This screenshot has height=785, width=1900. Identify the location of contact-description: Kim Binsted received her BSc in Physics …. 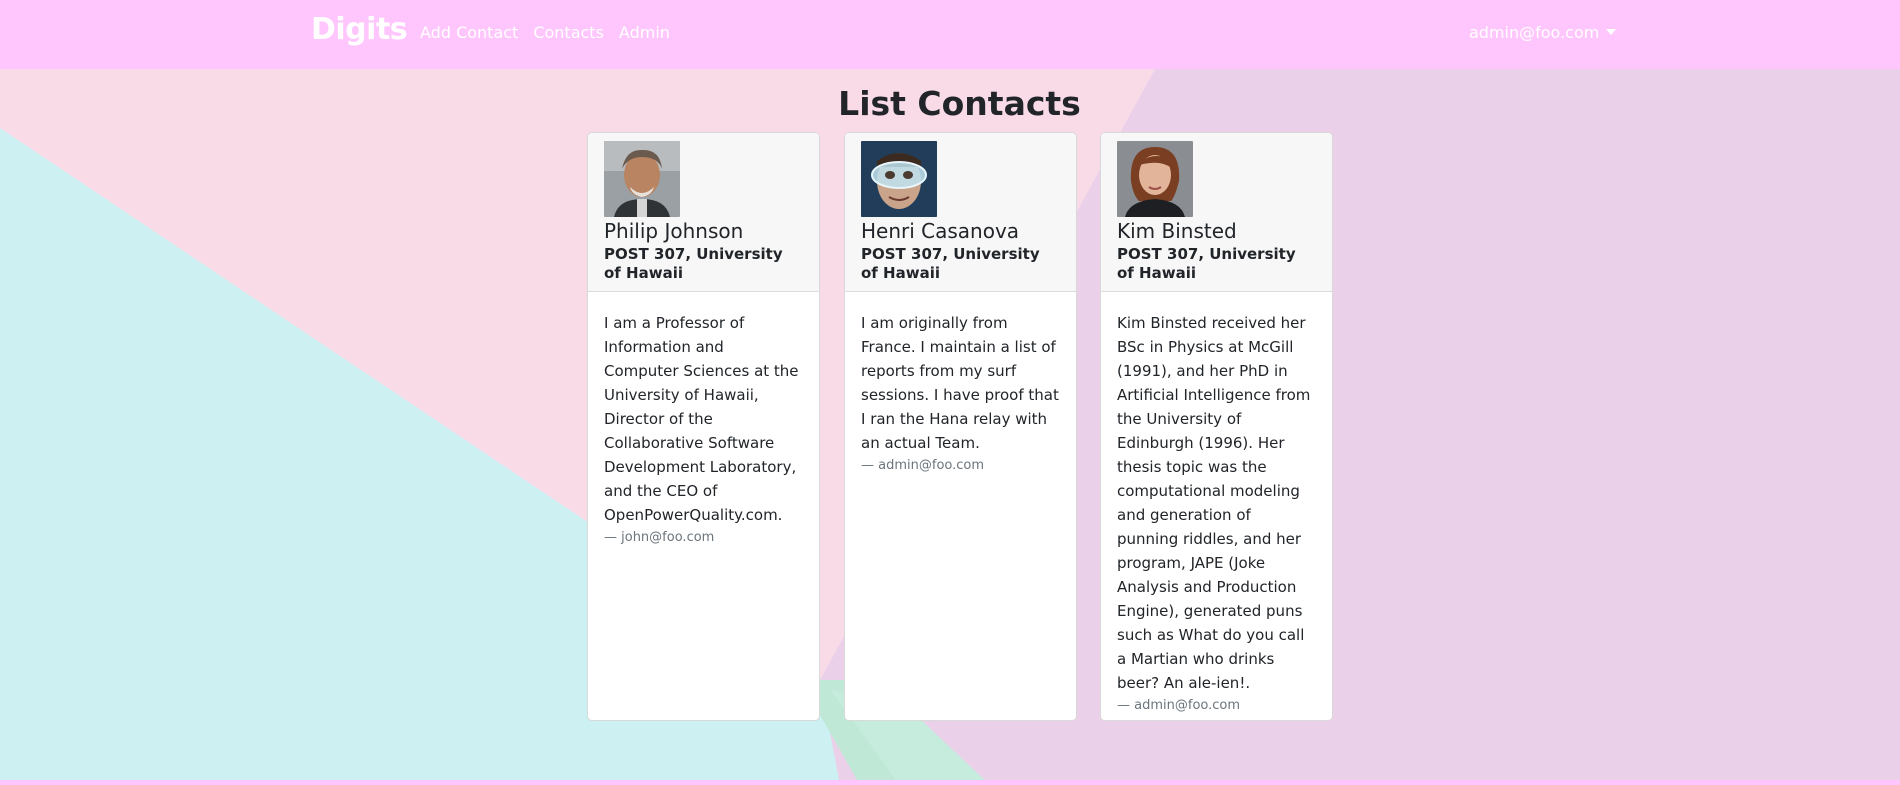
(1214, 503).